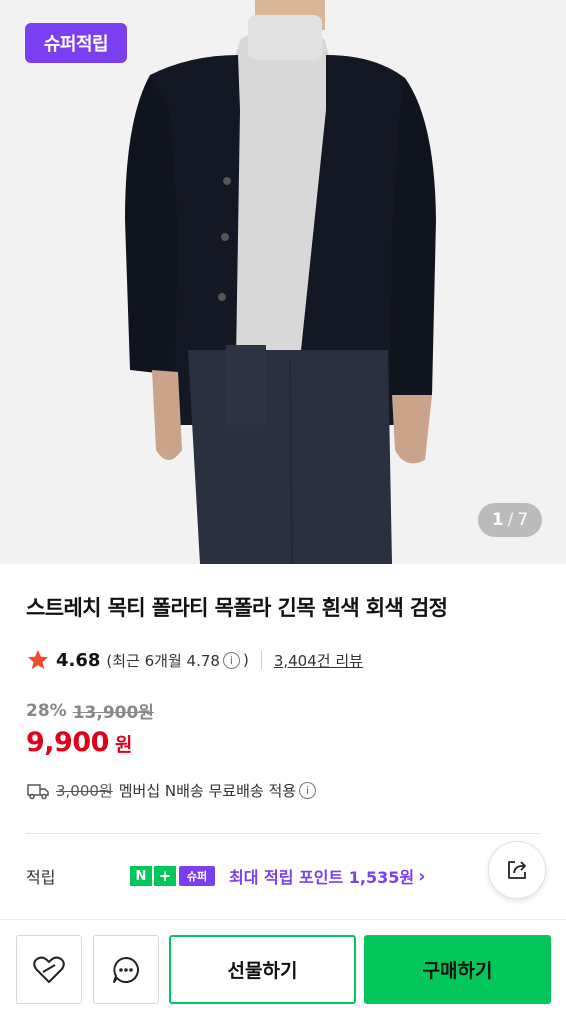 The height and width of the screenshot is (1024, 566). I want to click on pager-current: 1, so click(497, 520).